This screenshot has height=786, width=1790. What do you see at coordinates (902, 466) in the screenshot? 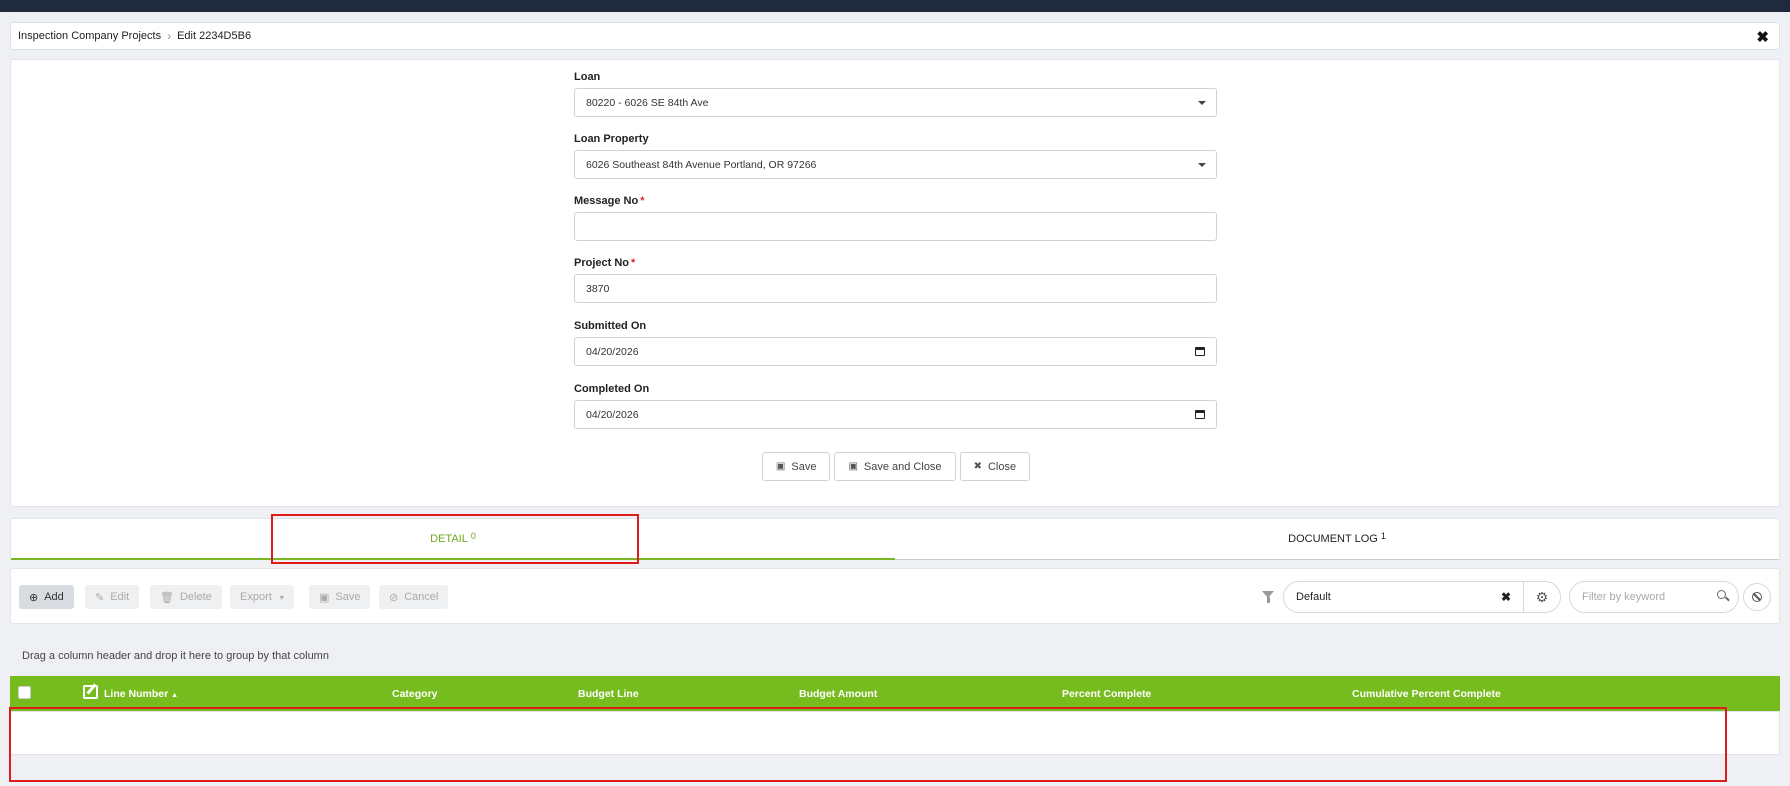
I see `save-and-close-button-label: Save and Close` at bounding box center [902, 466].